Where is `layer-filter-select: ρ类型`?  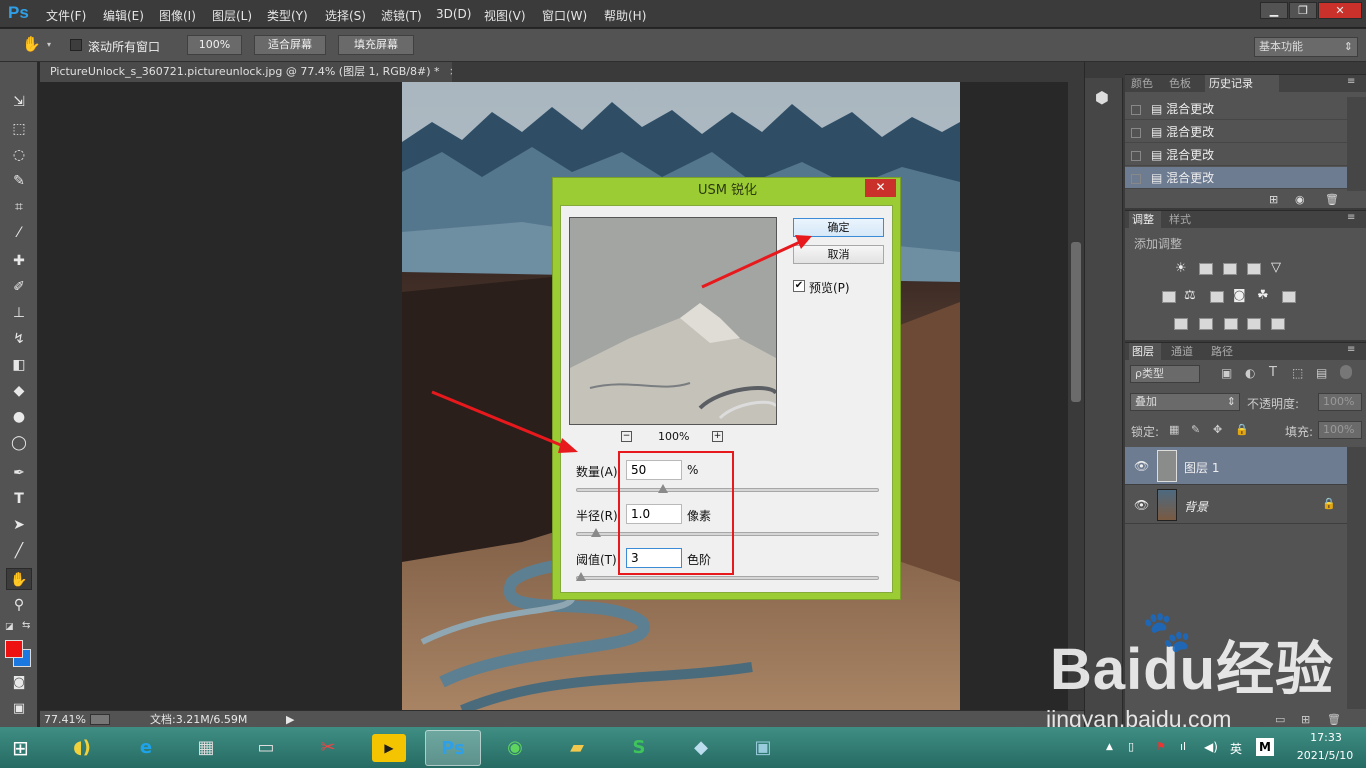 layer-filter-select: ρ类型 is located at coordinates (1165, 374).